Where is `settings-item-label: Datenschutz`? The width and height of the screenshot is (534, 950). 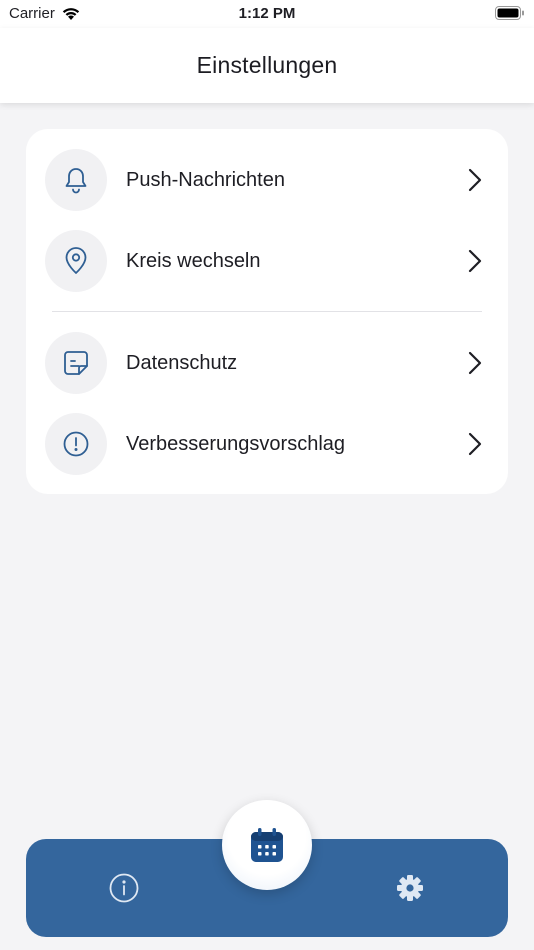 settings-item-label: Datenschutz is located at coordinates (182, 362).